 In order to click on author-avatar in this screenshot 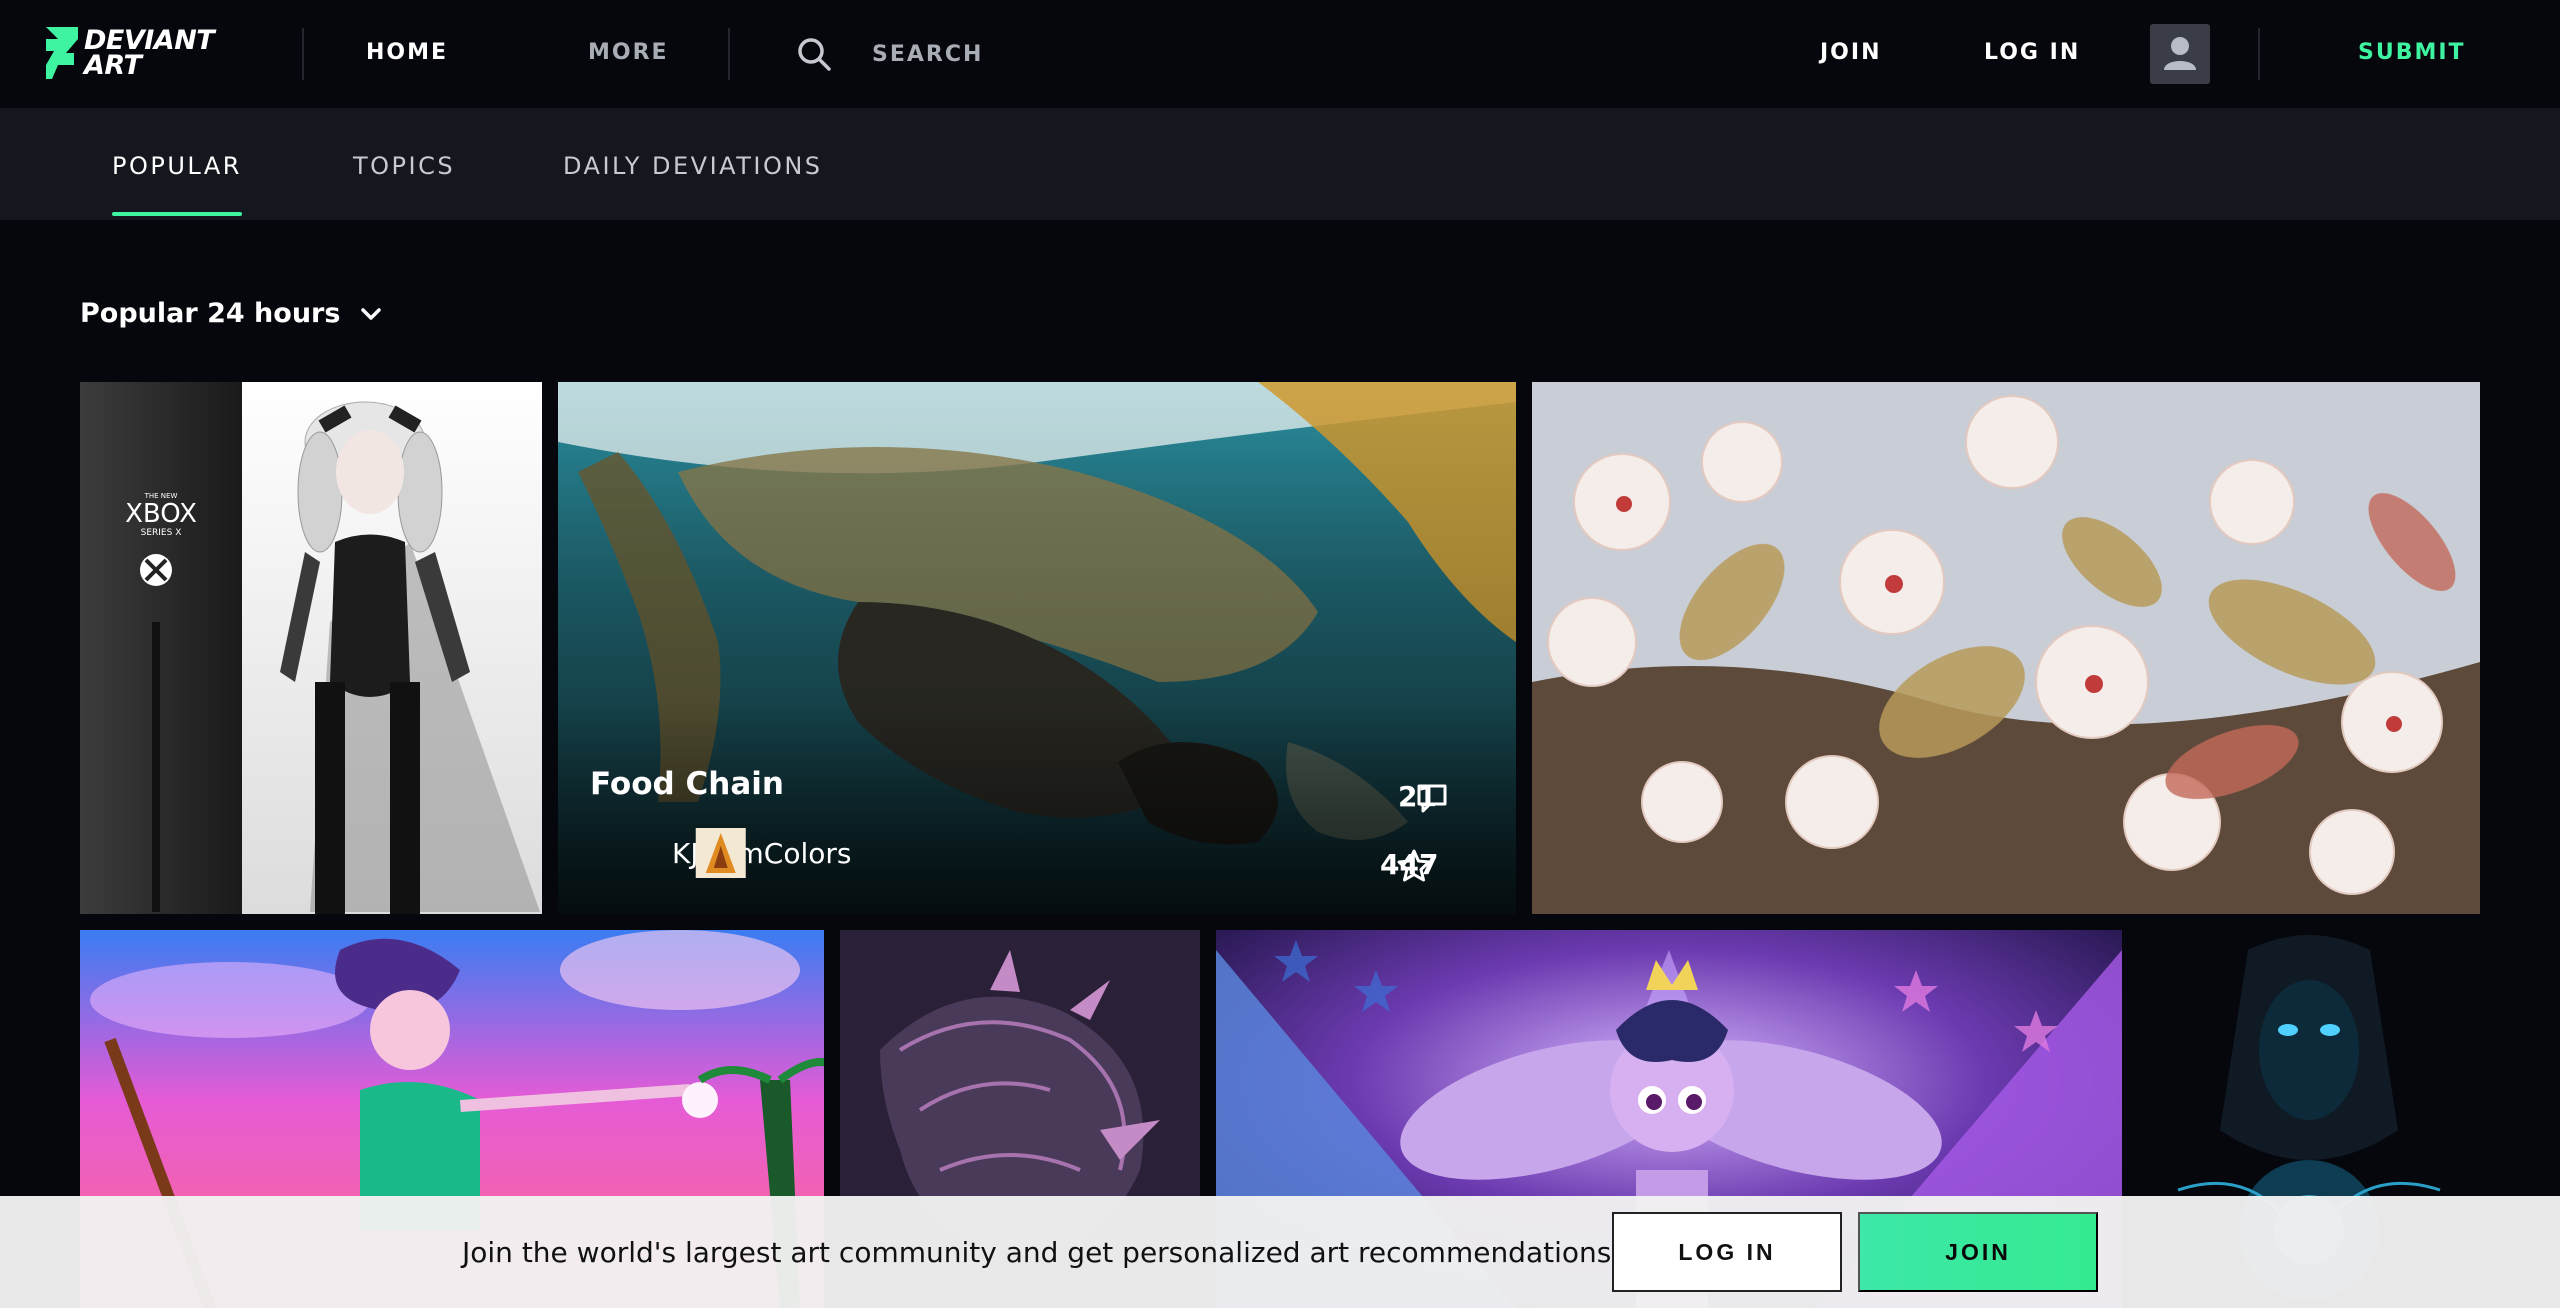, I will do `click(668, 853)`.